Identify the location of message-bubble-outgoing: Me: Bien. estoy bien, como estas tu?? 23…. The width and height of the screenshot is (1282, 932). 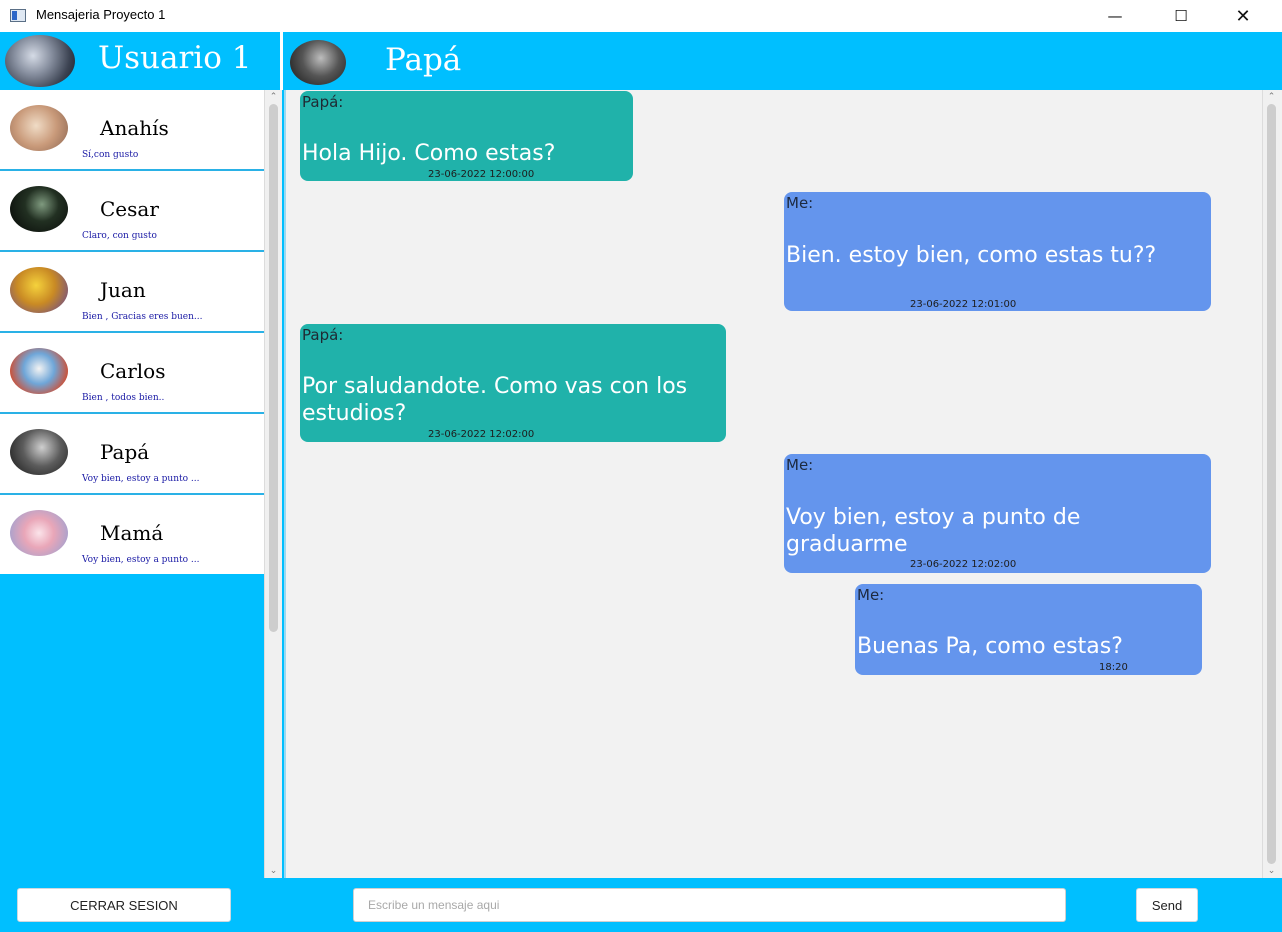
(997, 251).